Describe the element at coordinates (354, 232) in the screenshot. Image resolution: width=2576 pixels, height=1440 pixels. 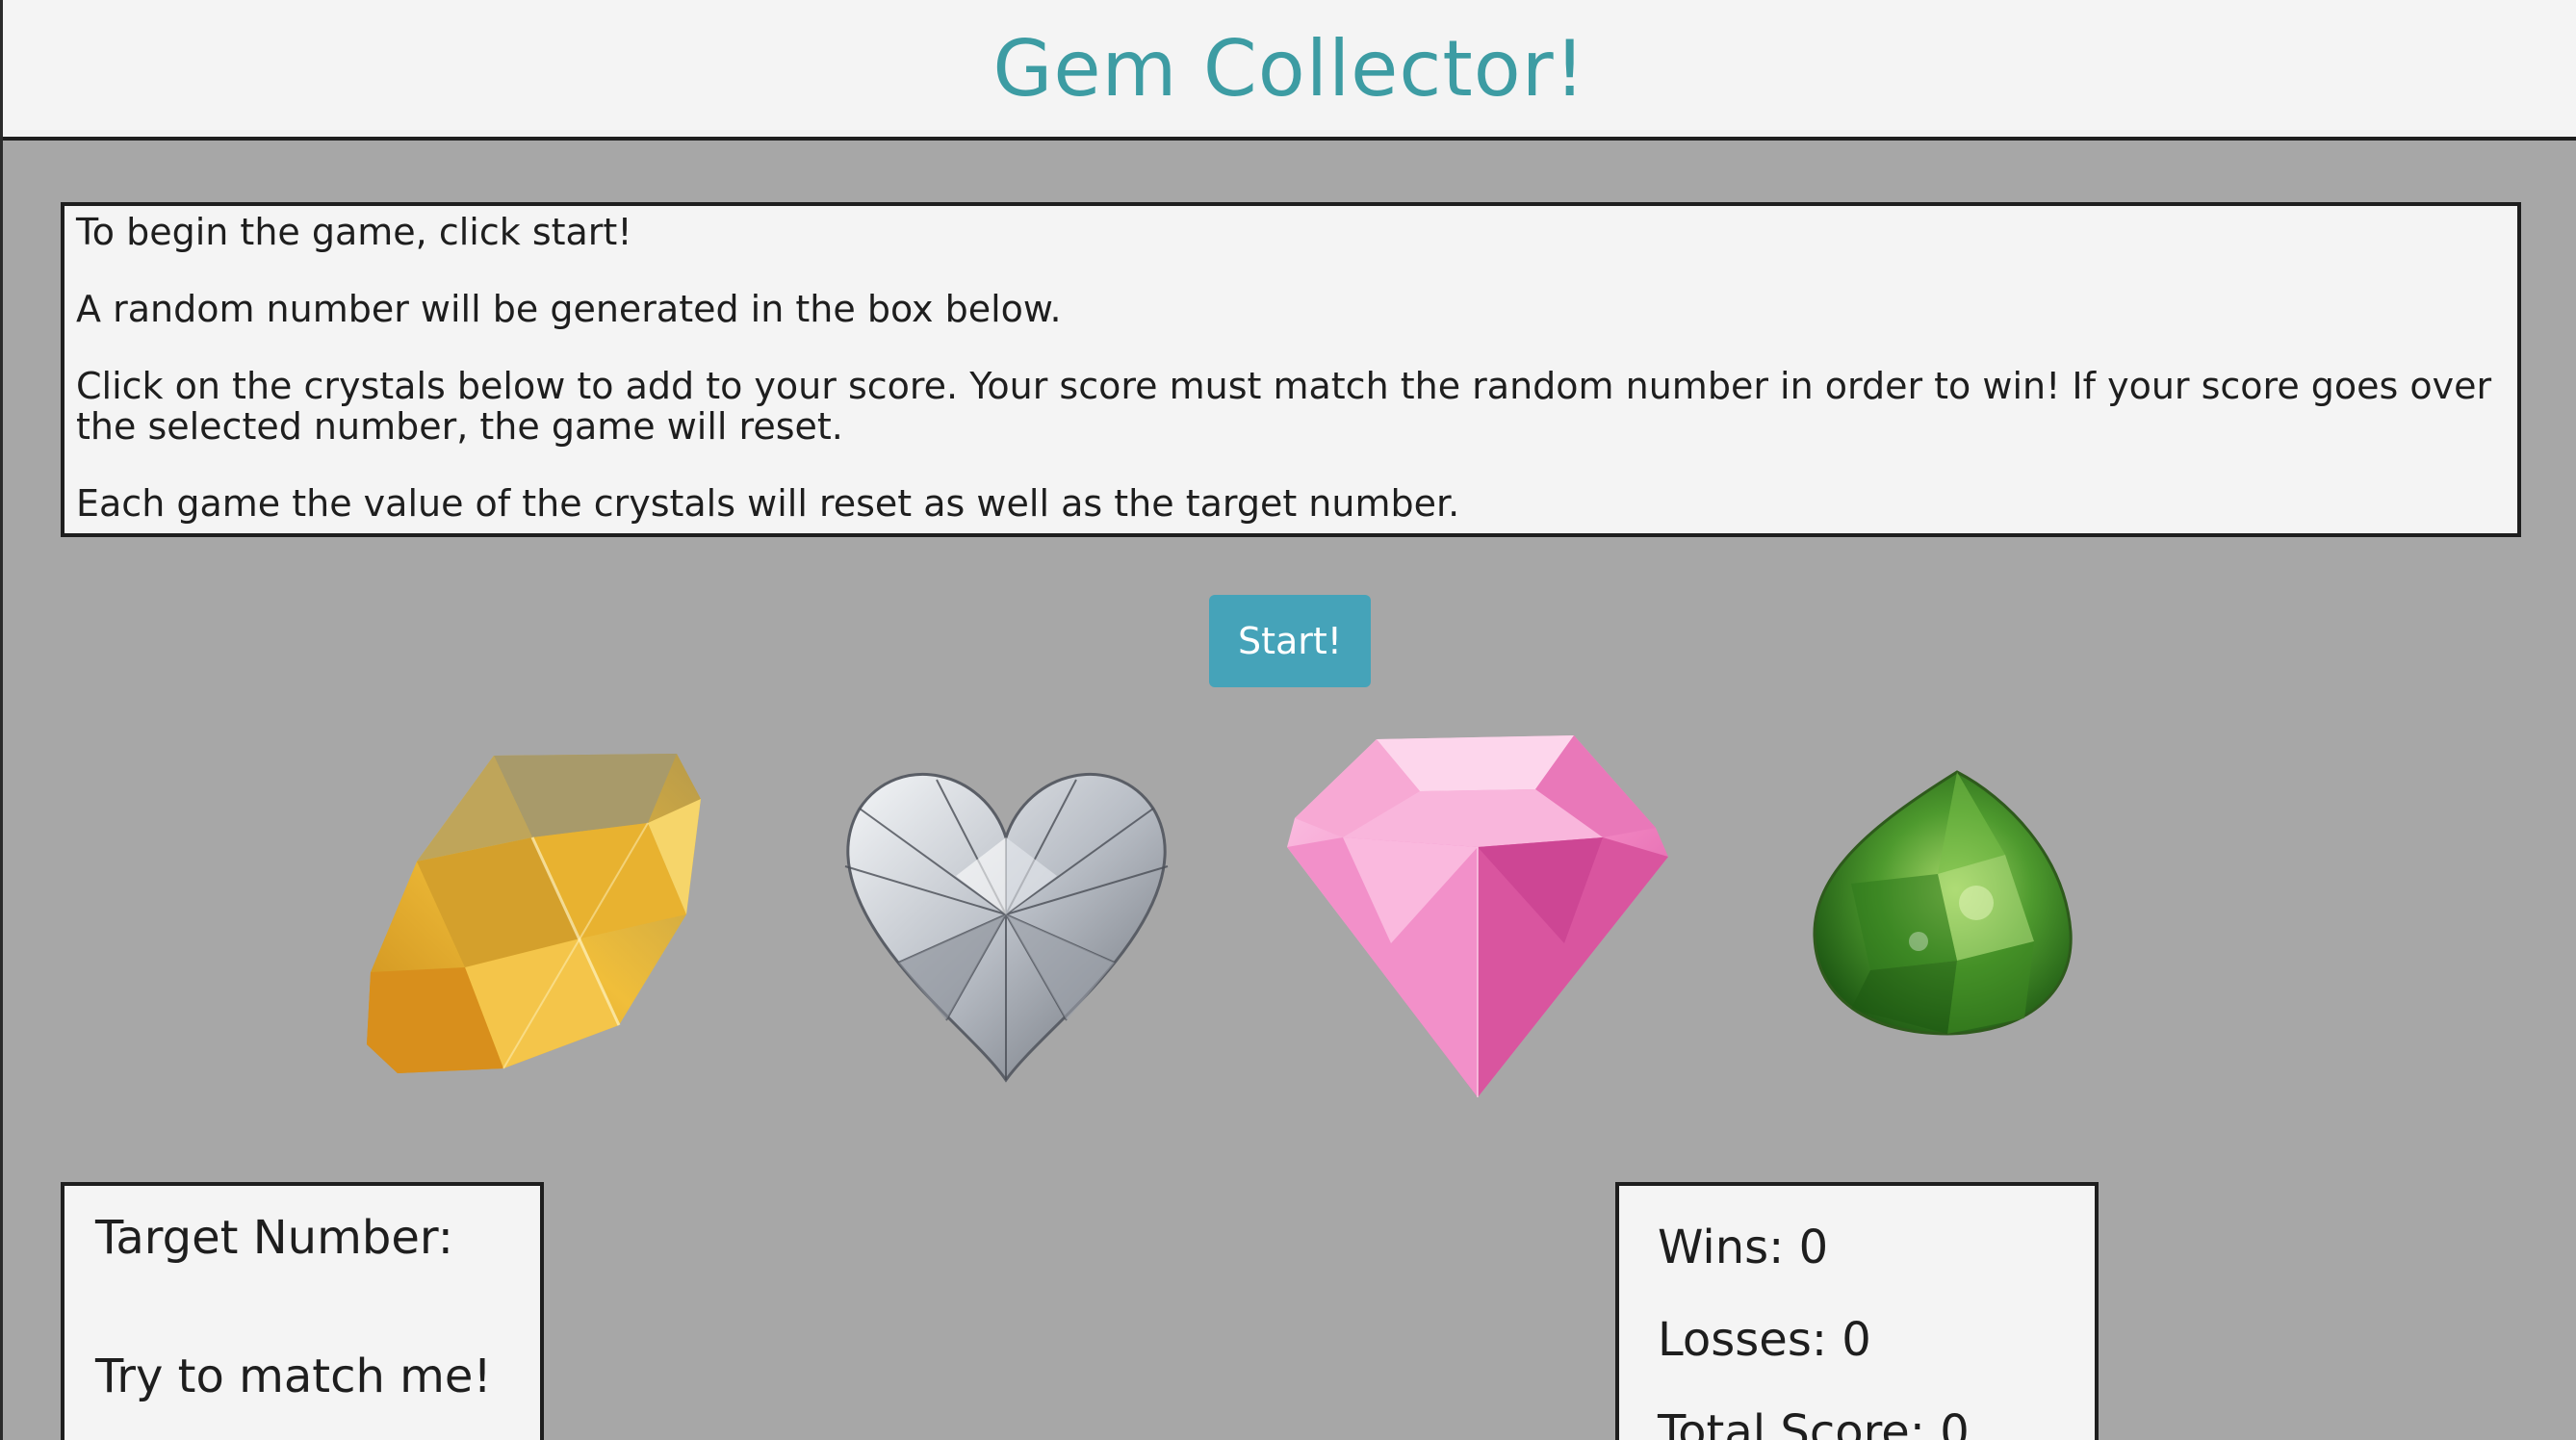
I see `instruction-line: To begin the game, click start!` at that location.